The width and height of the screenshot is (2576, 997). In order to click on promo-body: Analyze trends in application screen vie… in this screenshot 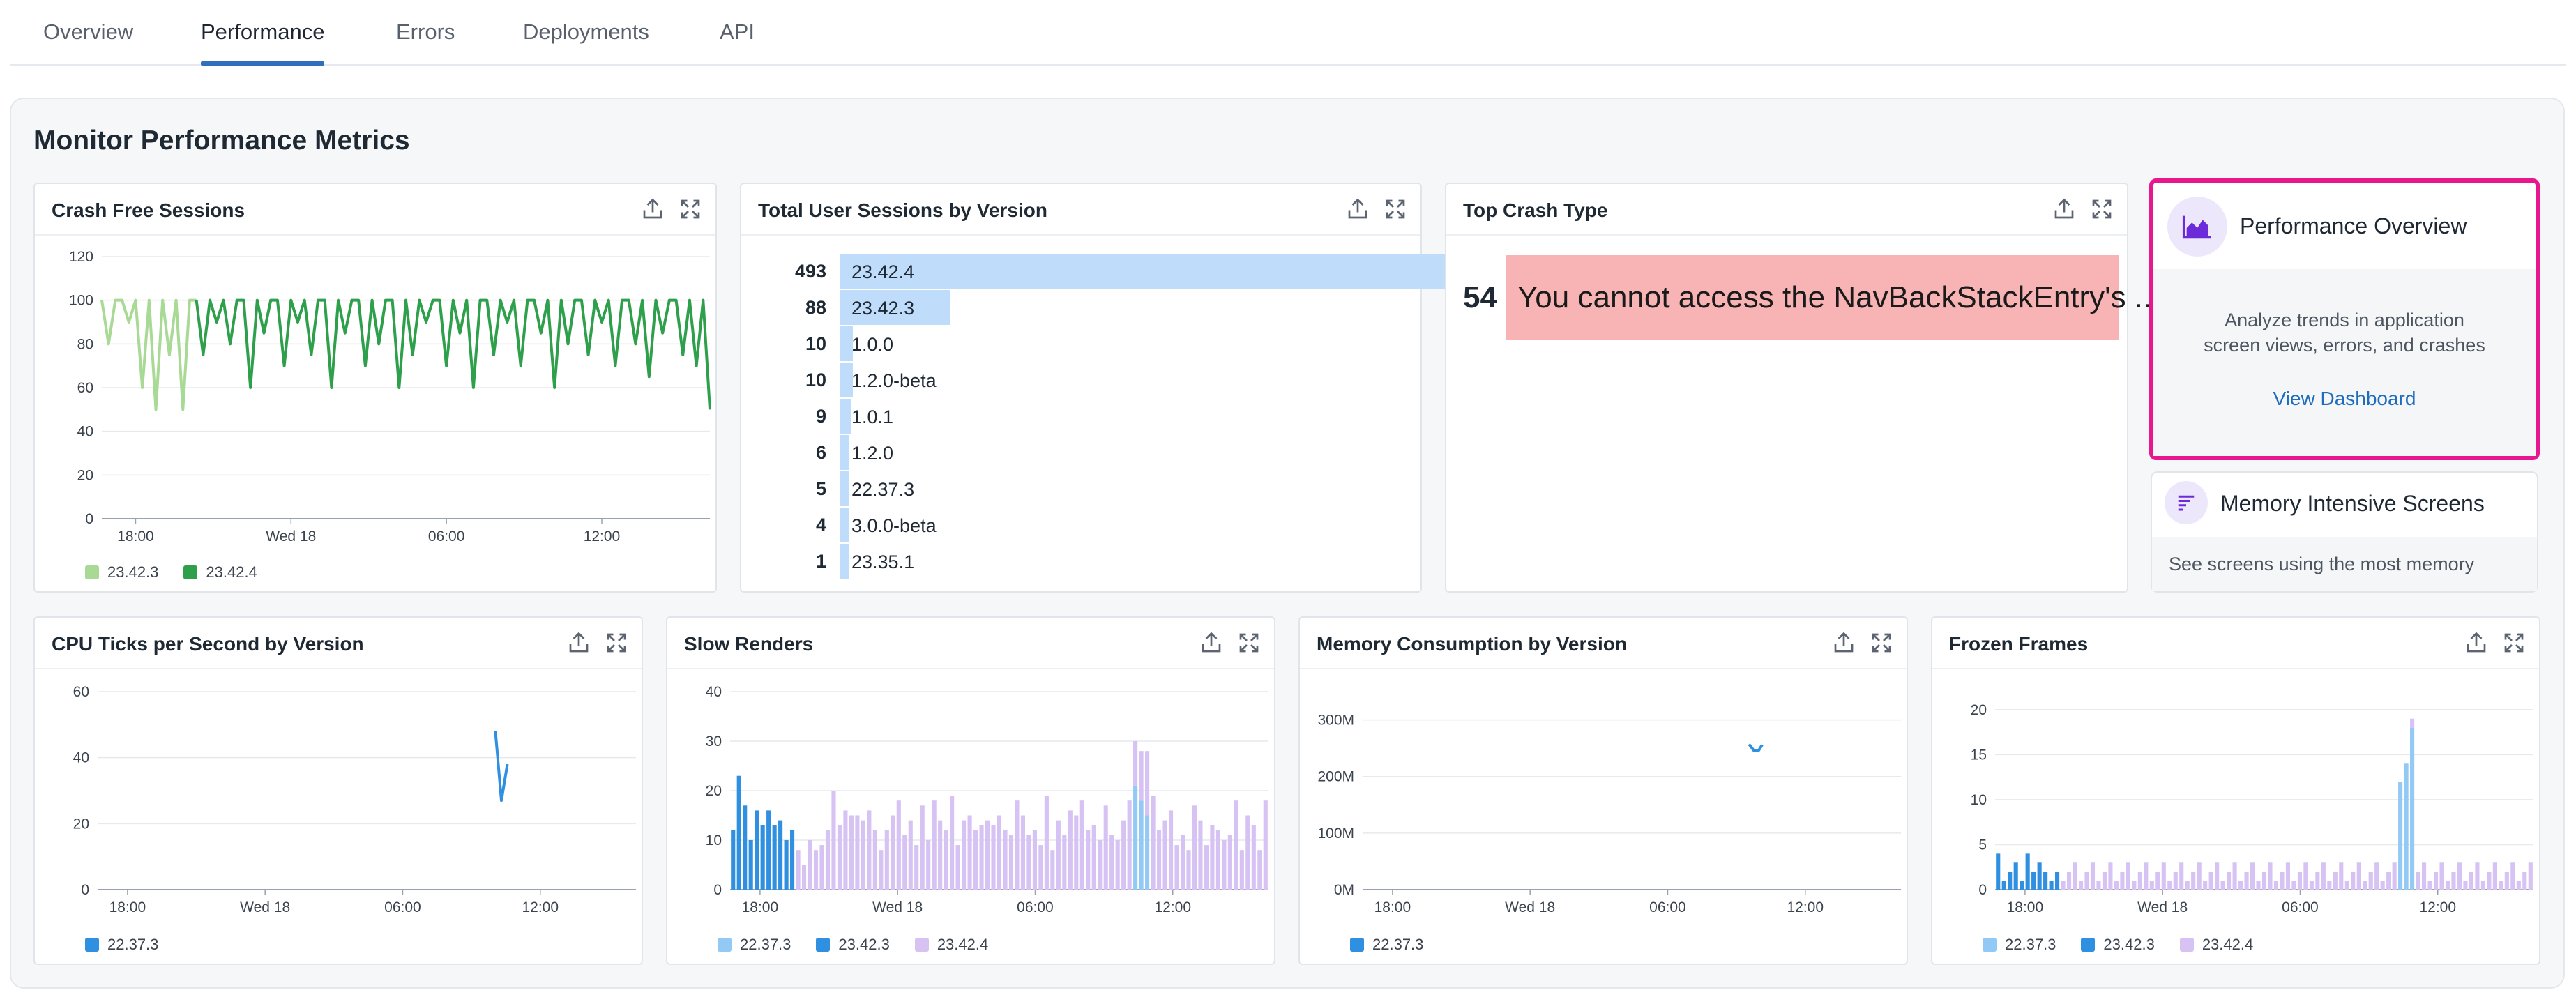, I will do `click(2344, 362)`.